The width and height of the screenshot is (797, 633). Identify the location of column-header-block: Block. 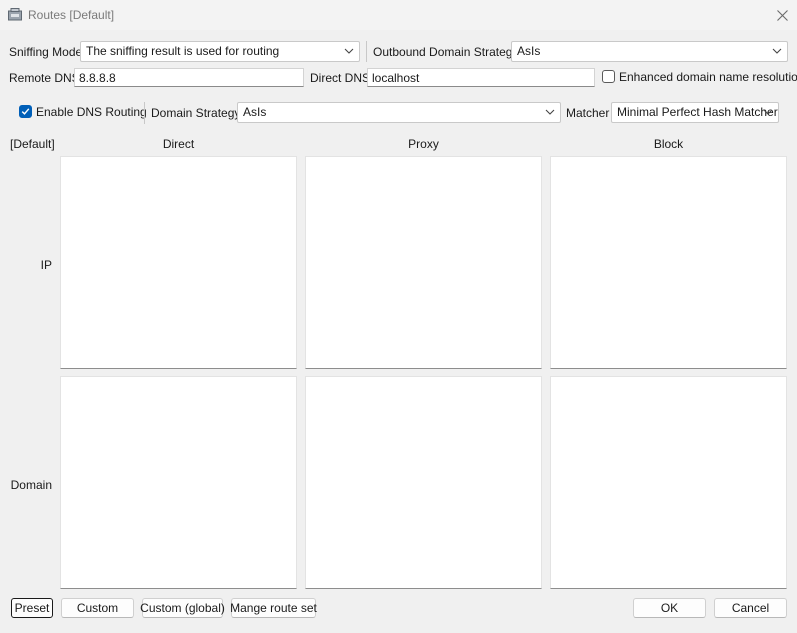
(668, 144).